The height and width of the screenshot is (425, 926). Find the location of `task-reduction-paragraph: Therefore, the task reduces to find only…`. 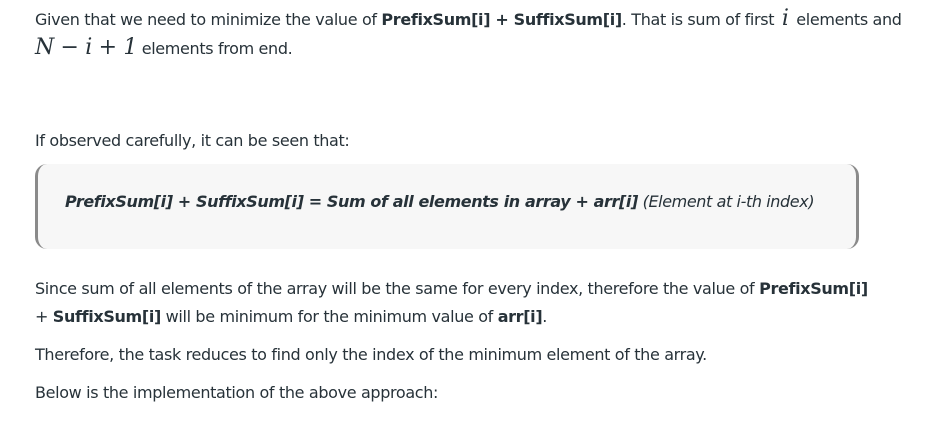

task-reduction-paragraph: Therefore, the task reduces to find only… is located at coordinates (371, 354).